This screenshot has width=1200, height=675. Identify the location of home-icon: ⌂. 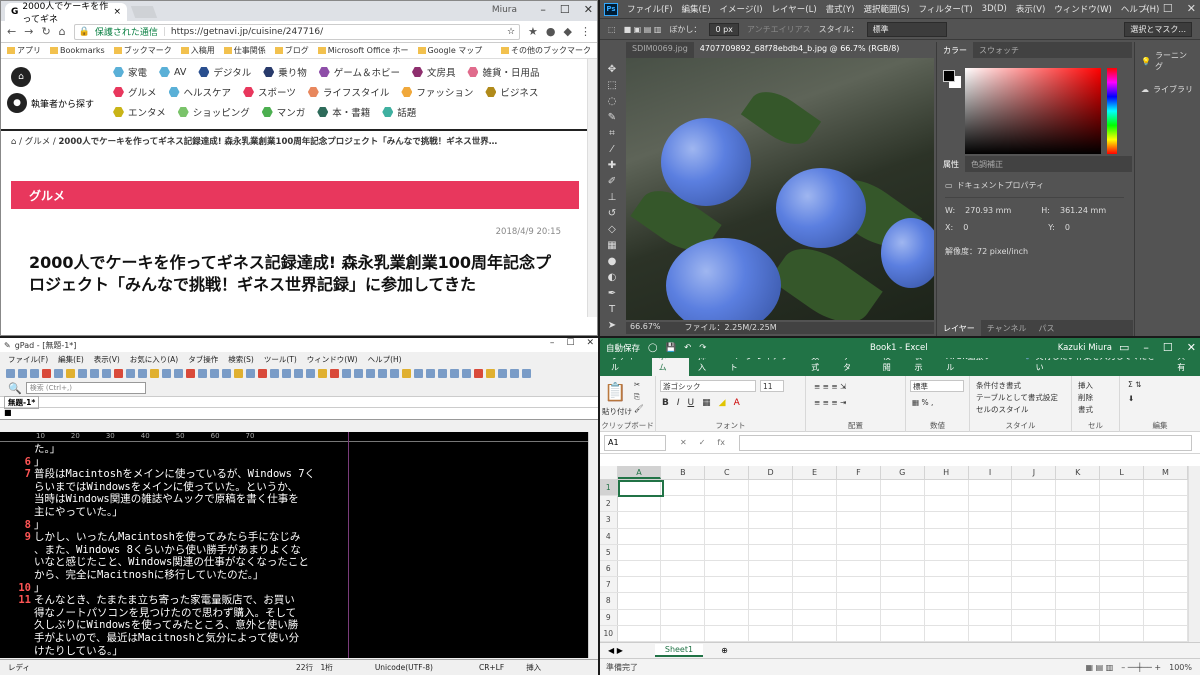
(13, 142).